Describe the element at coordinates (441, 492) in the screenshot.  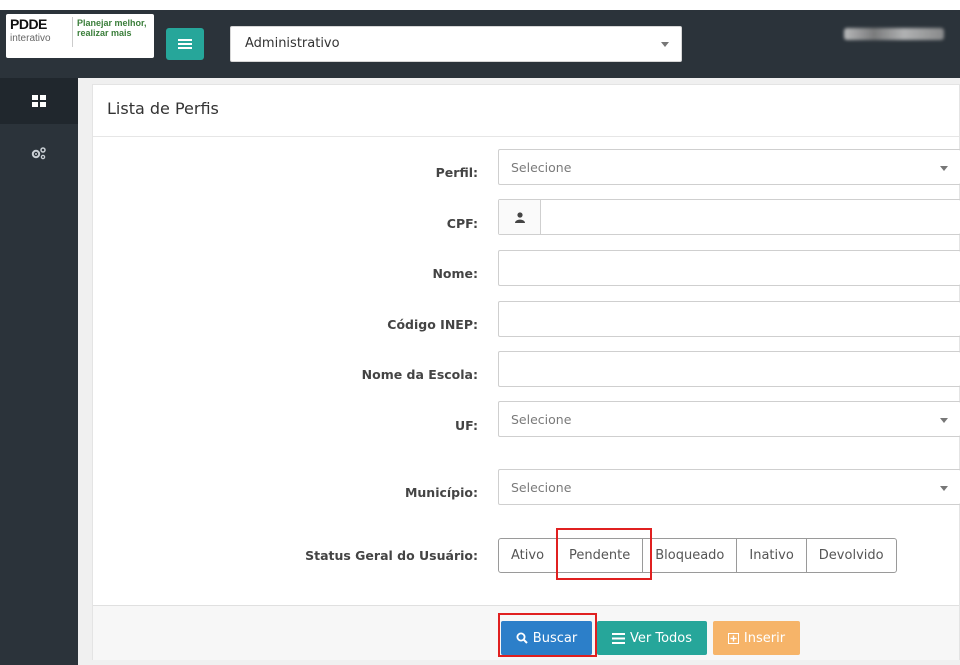
I see `municipio-label: Município:` at that location.